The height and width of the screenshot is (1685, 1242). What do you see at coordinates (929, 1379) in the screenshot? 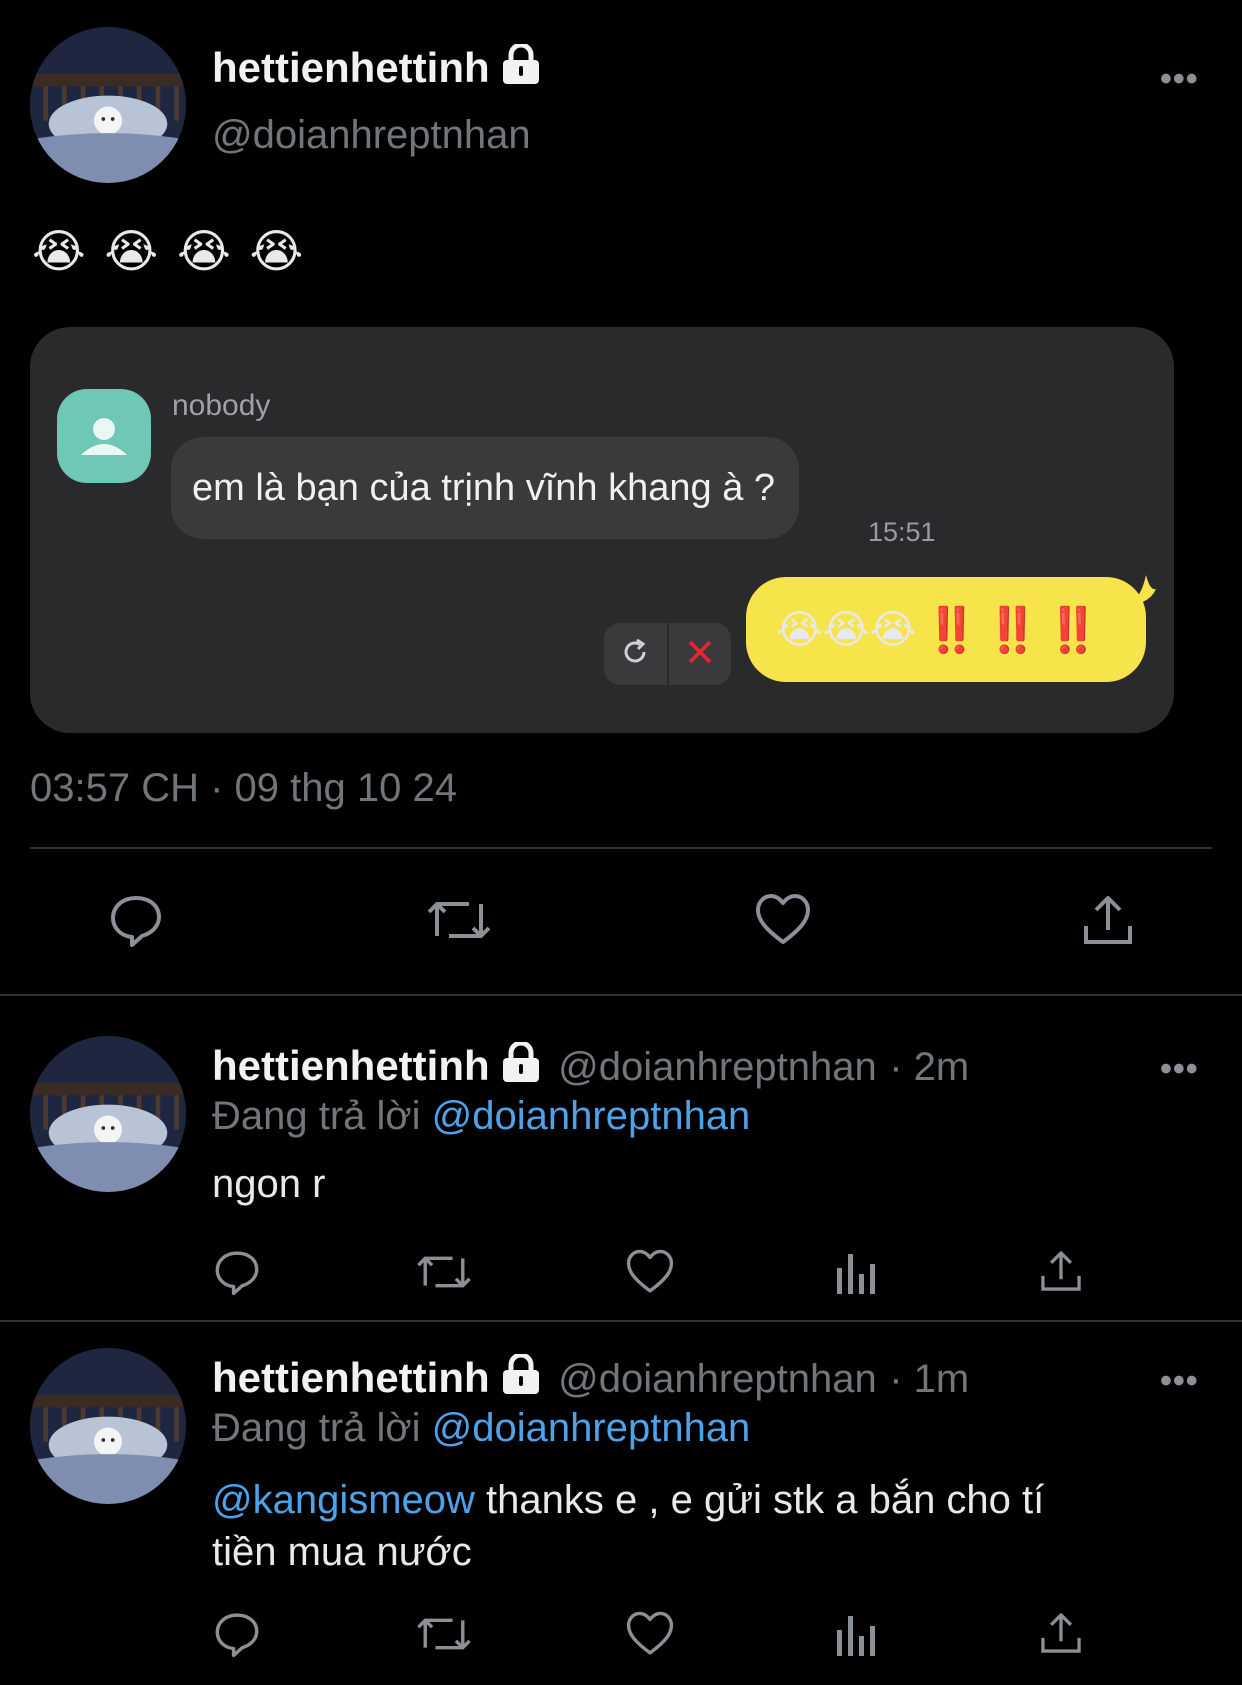
I see `reply-time: · 1m` at bounding box center [929, 1379].